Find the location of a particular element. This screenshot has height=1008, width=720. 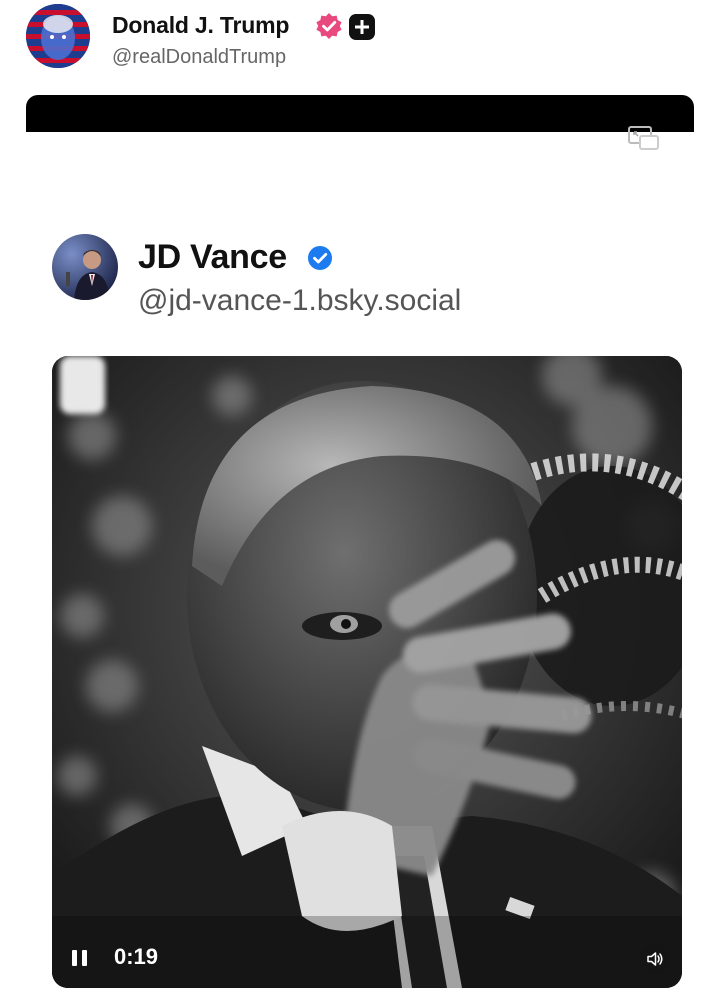

quoted-author-handle: @jd-vance-1.bsky.social is located at coordinates (299, 301).